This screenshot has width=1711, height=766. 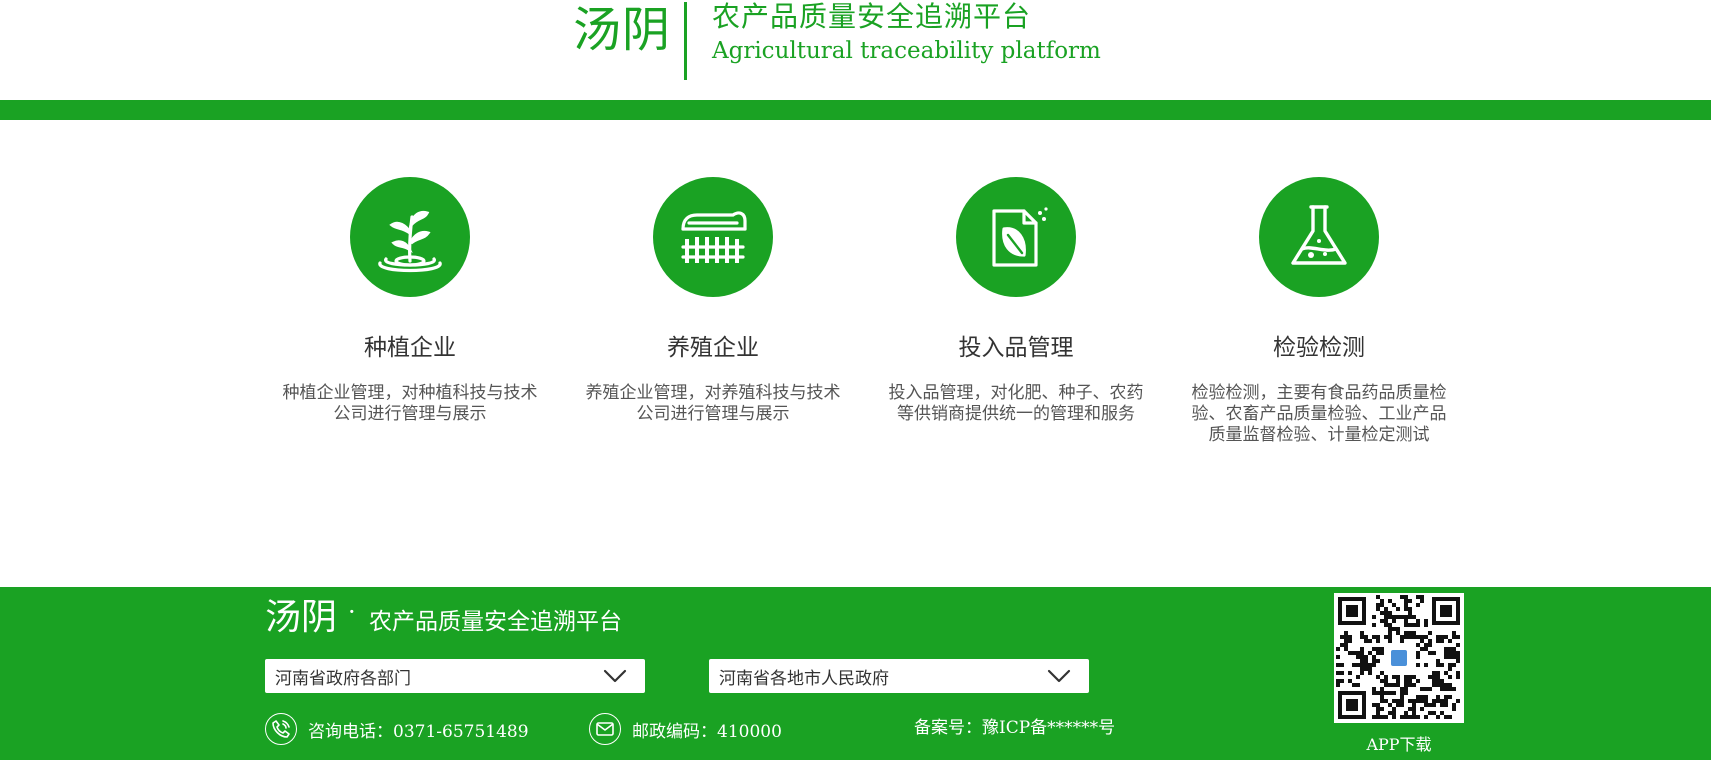 What do you see at coordinates (455, 676) in the screenshot?
I see `departments-select: 河南省政府各部门` at bounding box center [455, 676].